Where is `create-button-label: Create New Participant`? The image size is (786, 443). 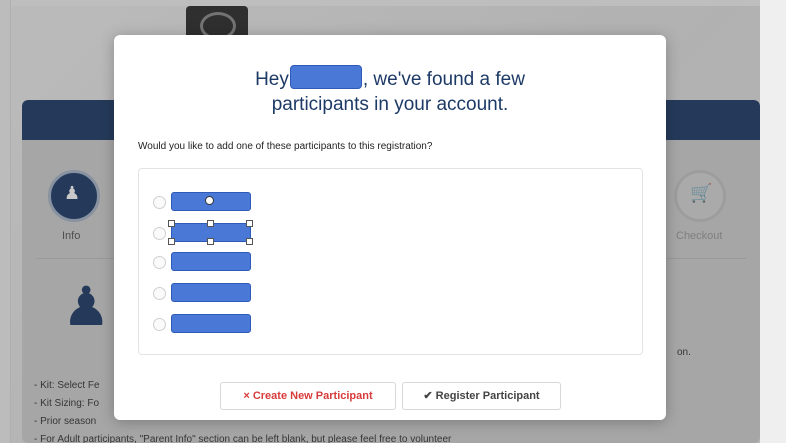 create-button-label: Create New Participant is located at coordinates (312, 396).